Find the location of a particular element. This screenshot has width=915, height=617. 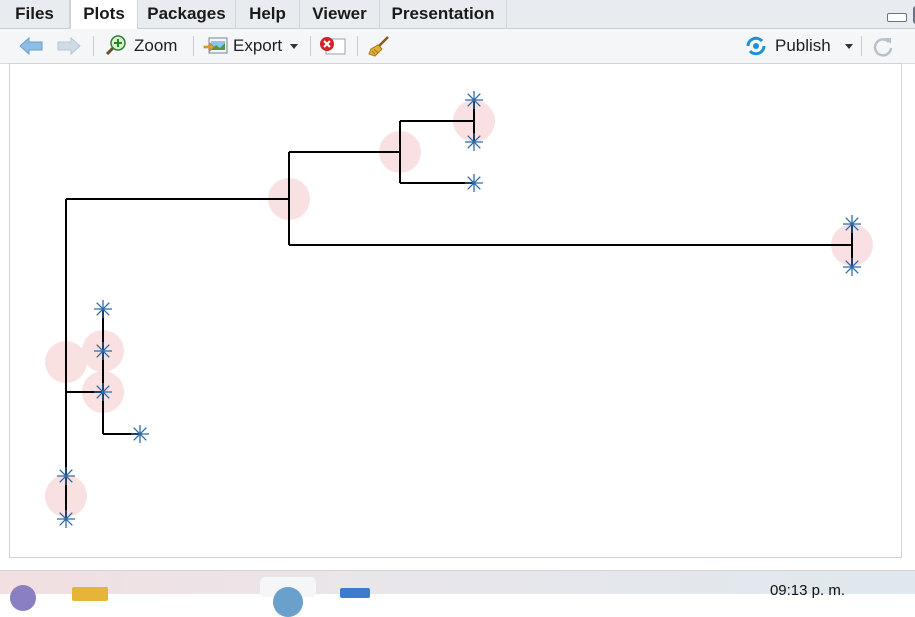

refresh-button is located at coordinates (883, 46).